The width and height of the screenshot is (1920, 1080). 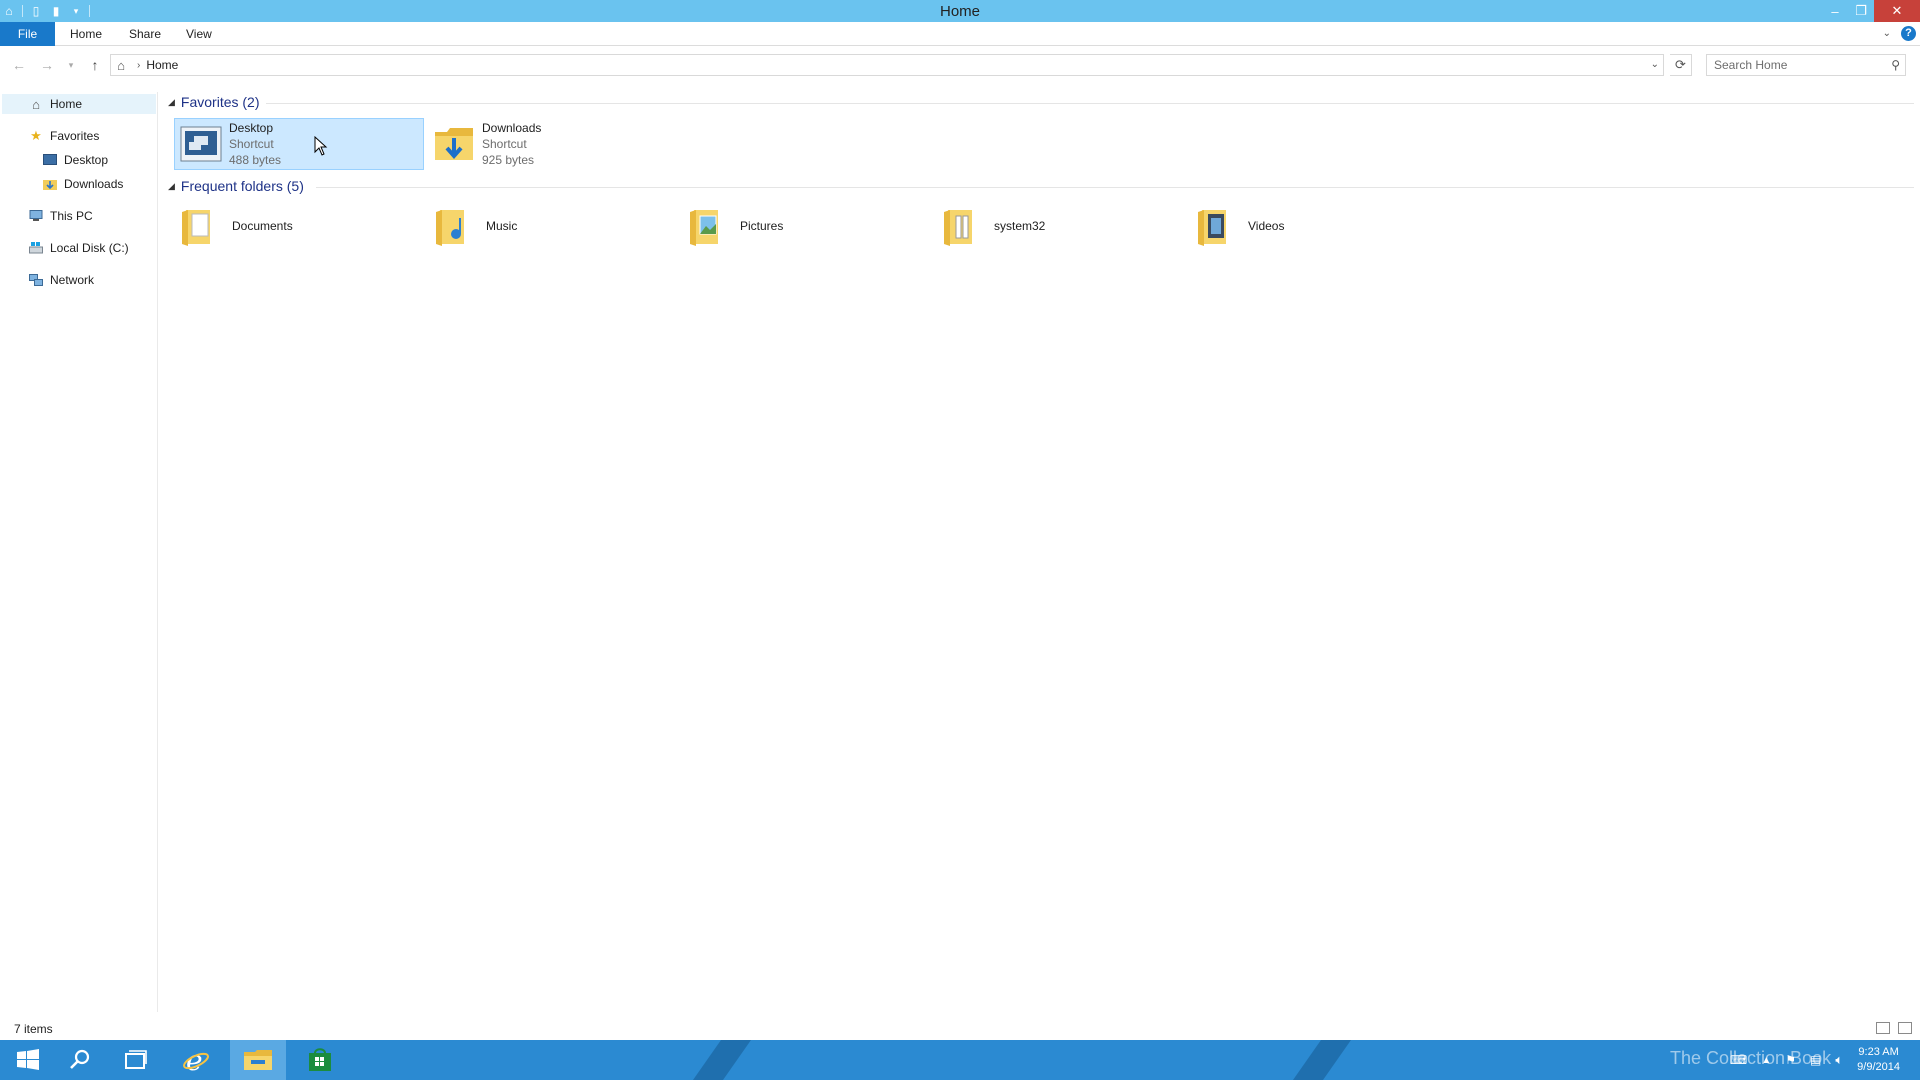 I want to click on tab-view: View, so click(x=199, y=34).